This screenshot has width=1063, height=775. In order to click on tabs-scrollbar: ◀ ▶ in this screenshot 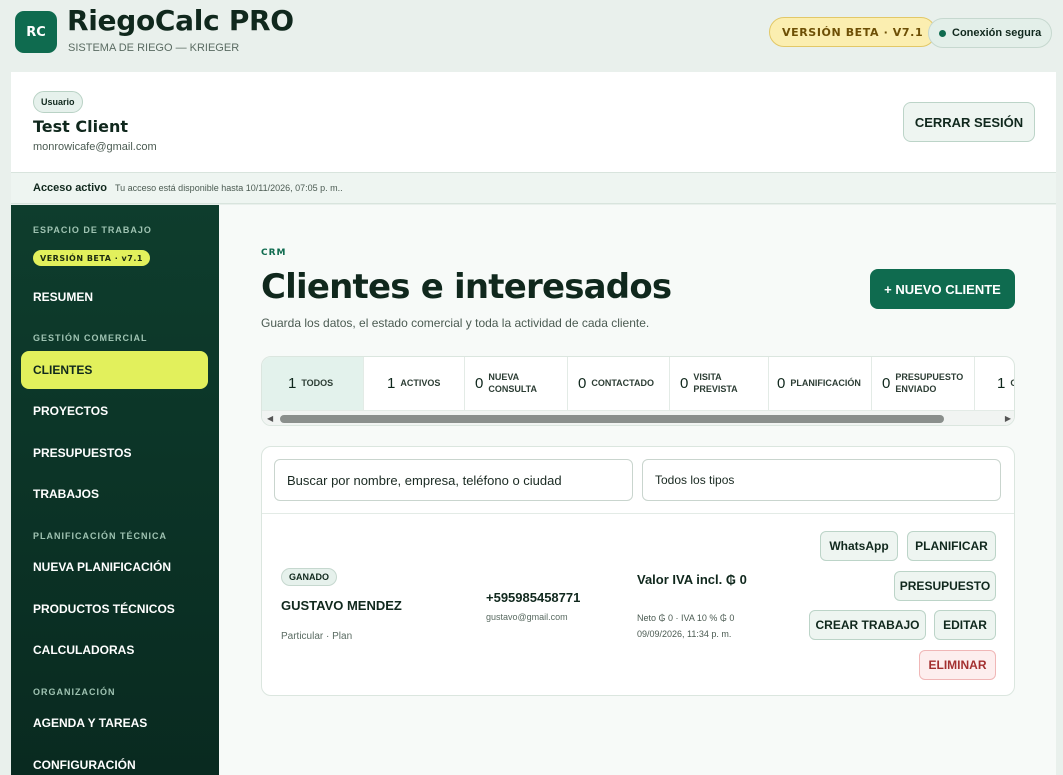, I will do `click(638, 417)`.